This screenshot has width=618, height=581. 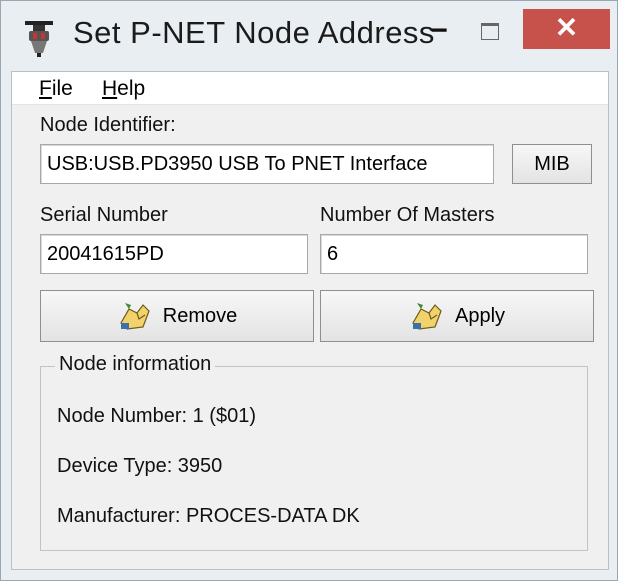 I want to click on menu-file-mnemonic: F, so click(x=45, y=88).